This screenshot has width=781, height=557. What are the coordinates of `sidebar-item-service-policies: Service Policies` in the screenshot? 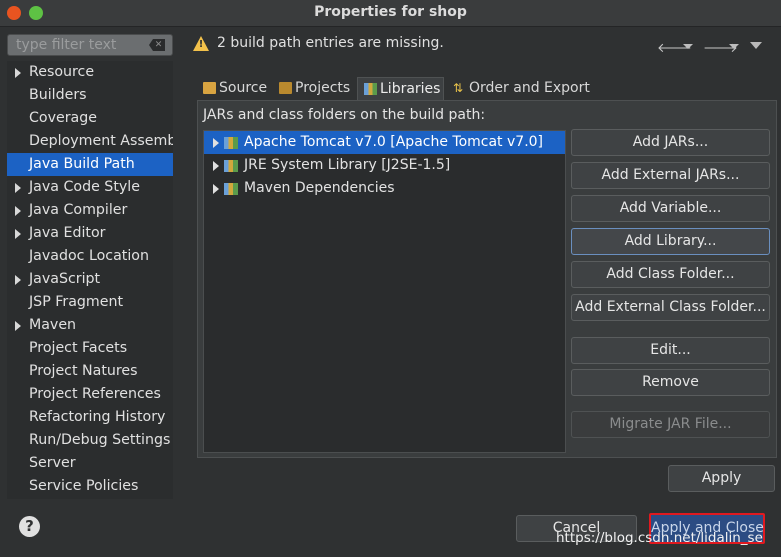 It's located at (90, 486).